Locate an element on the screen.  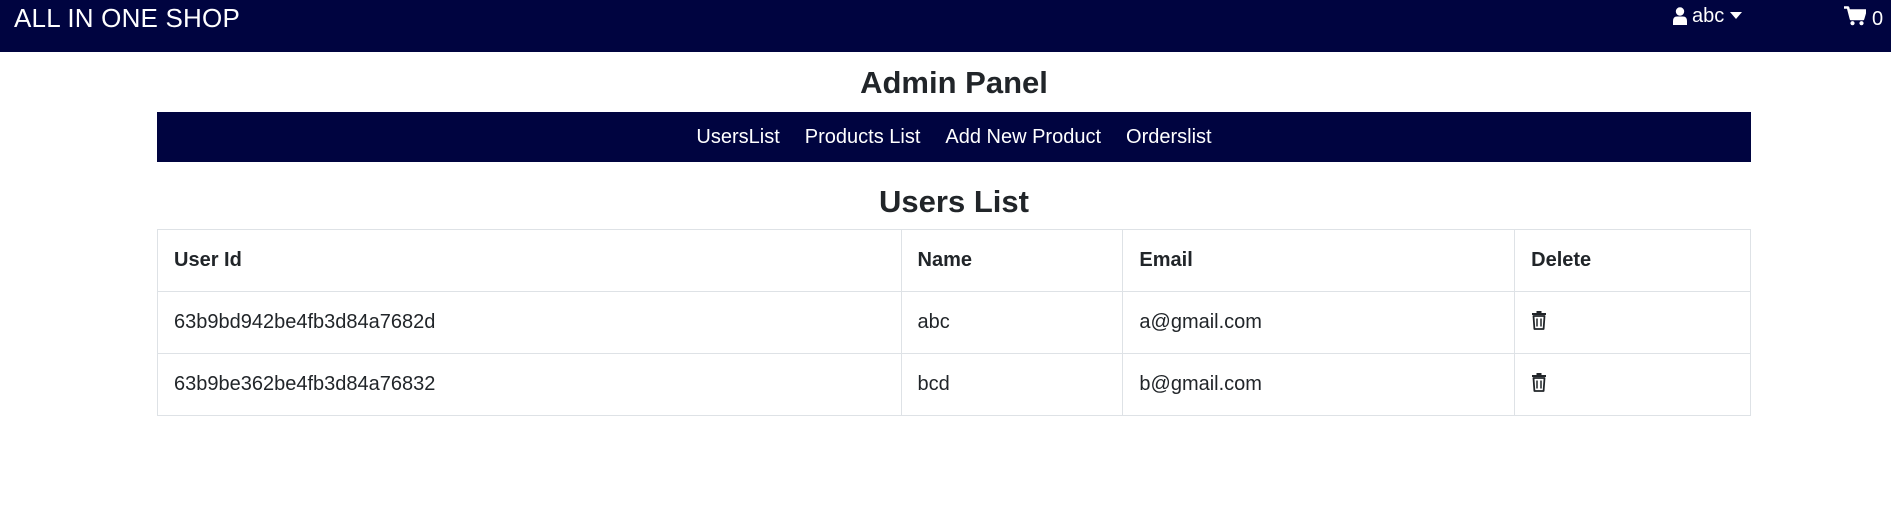
cell-name: abc is located at coordinates (1012, 322).